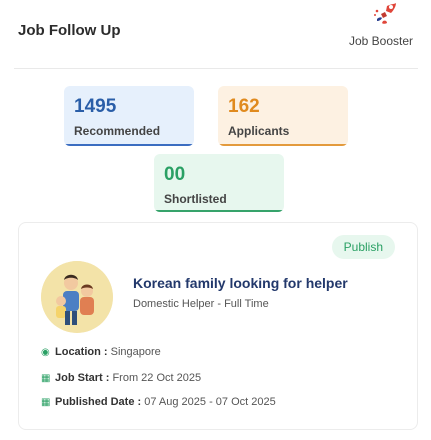 Image resolution: width=431 pixels, height=440 pixels. Describe the element at coordinates (129, 145) in the screenshot. I see `recommended-underline` at that location.